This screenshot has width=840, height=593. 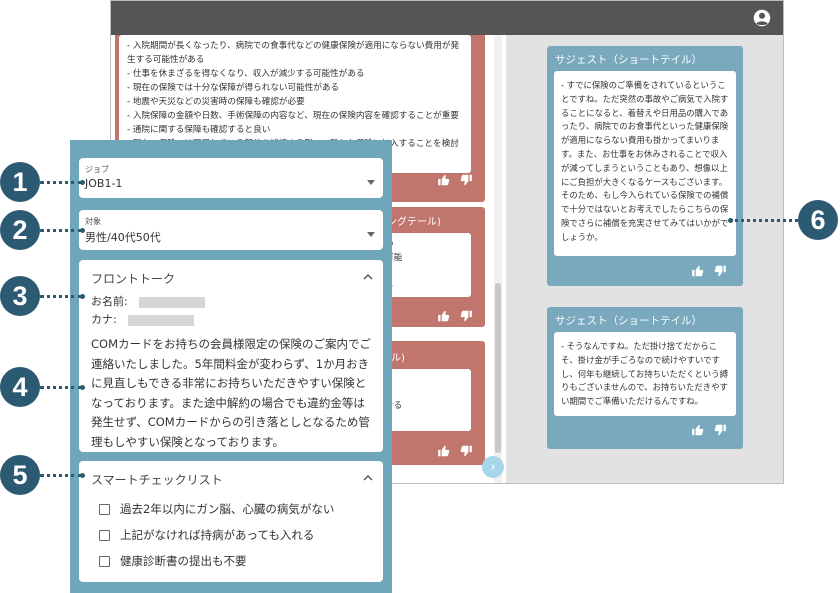 What do you see at coordinates (231, 230) in the screenshot?
I see `target-select: 対象 男性/40代50代` at bounding box center [231, 230].